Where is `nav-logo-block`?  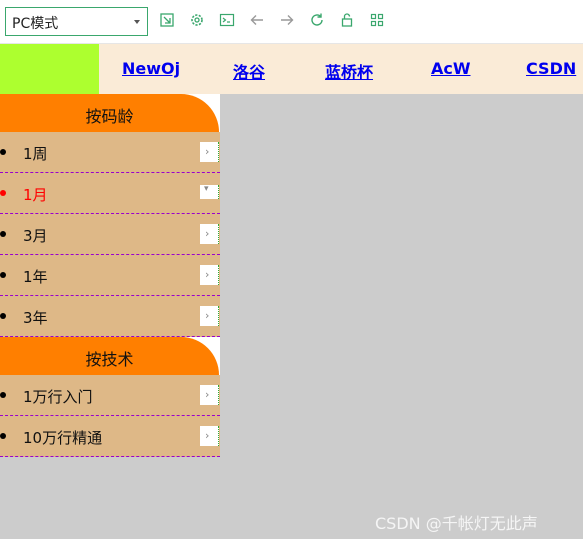 nav-logo-block is located at coordinates (49, 69).